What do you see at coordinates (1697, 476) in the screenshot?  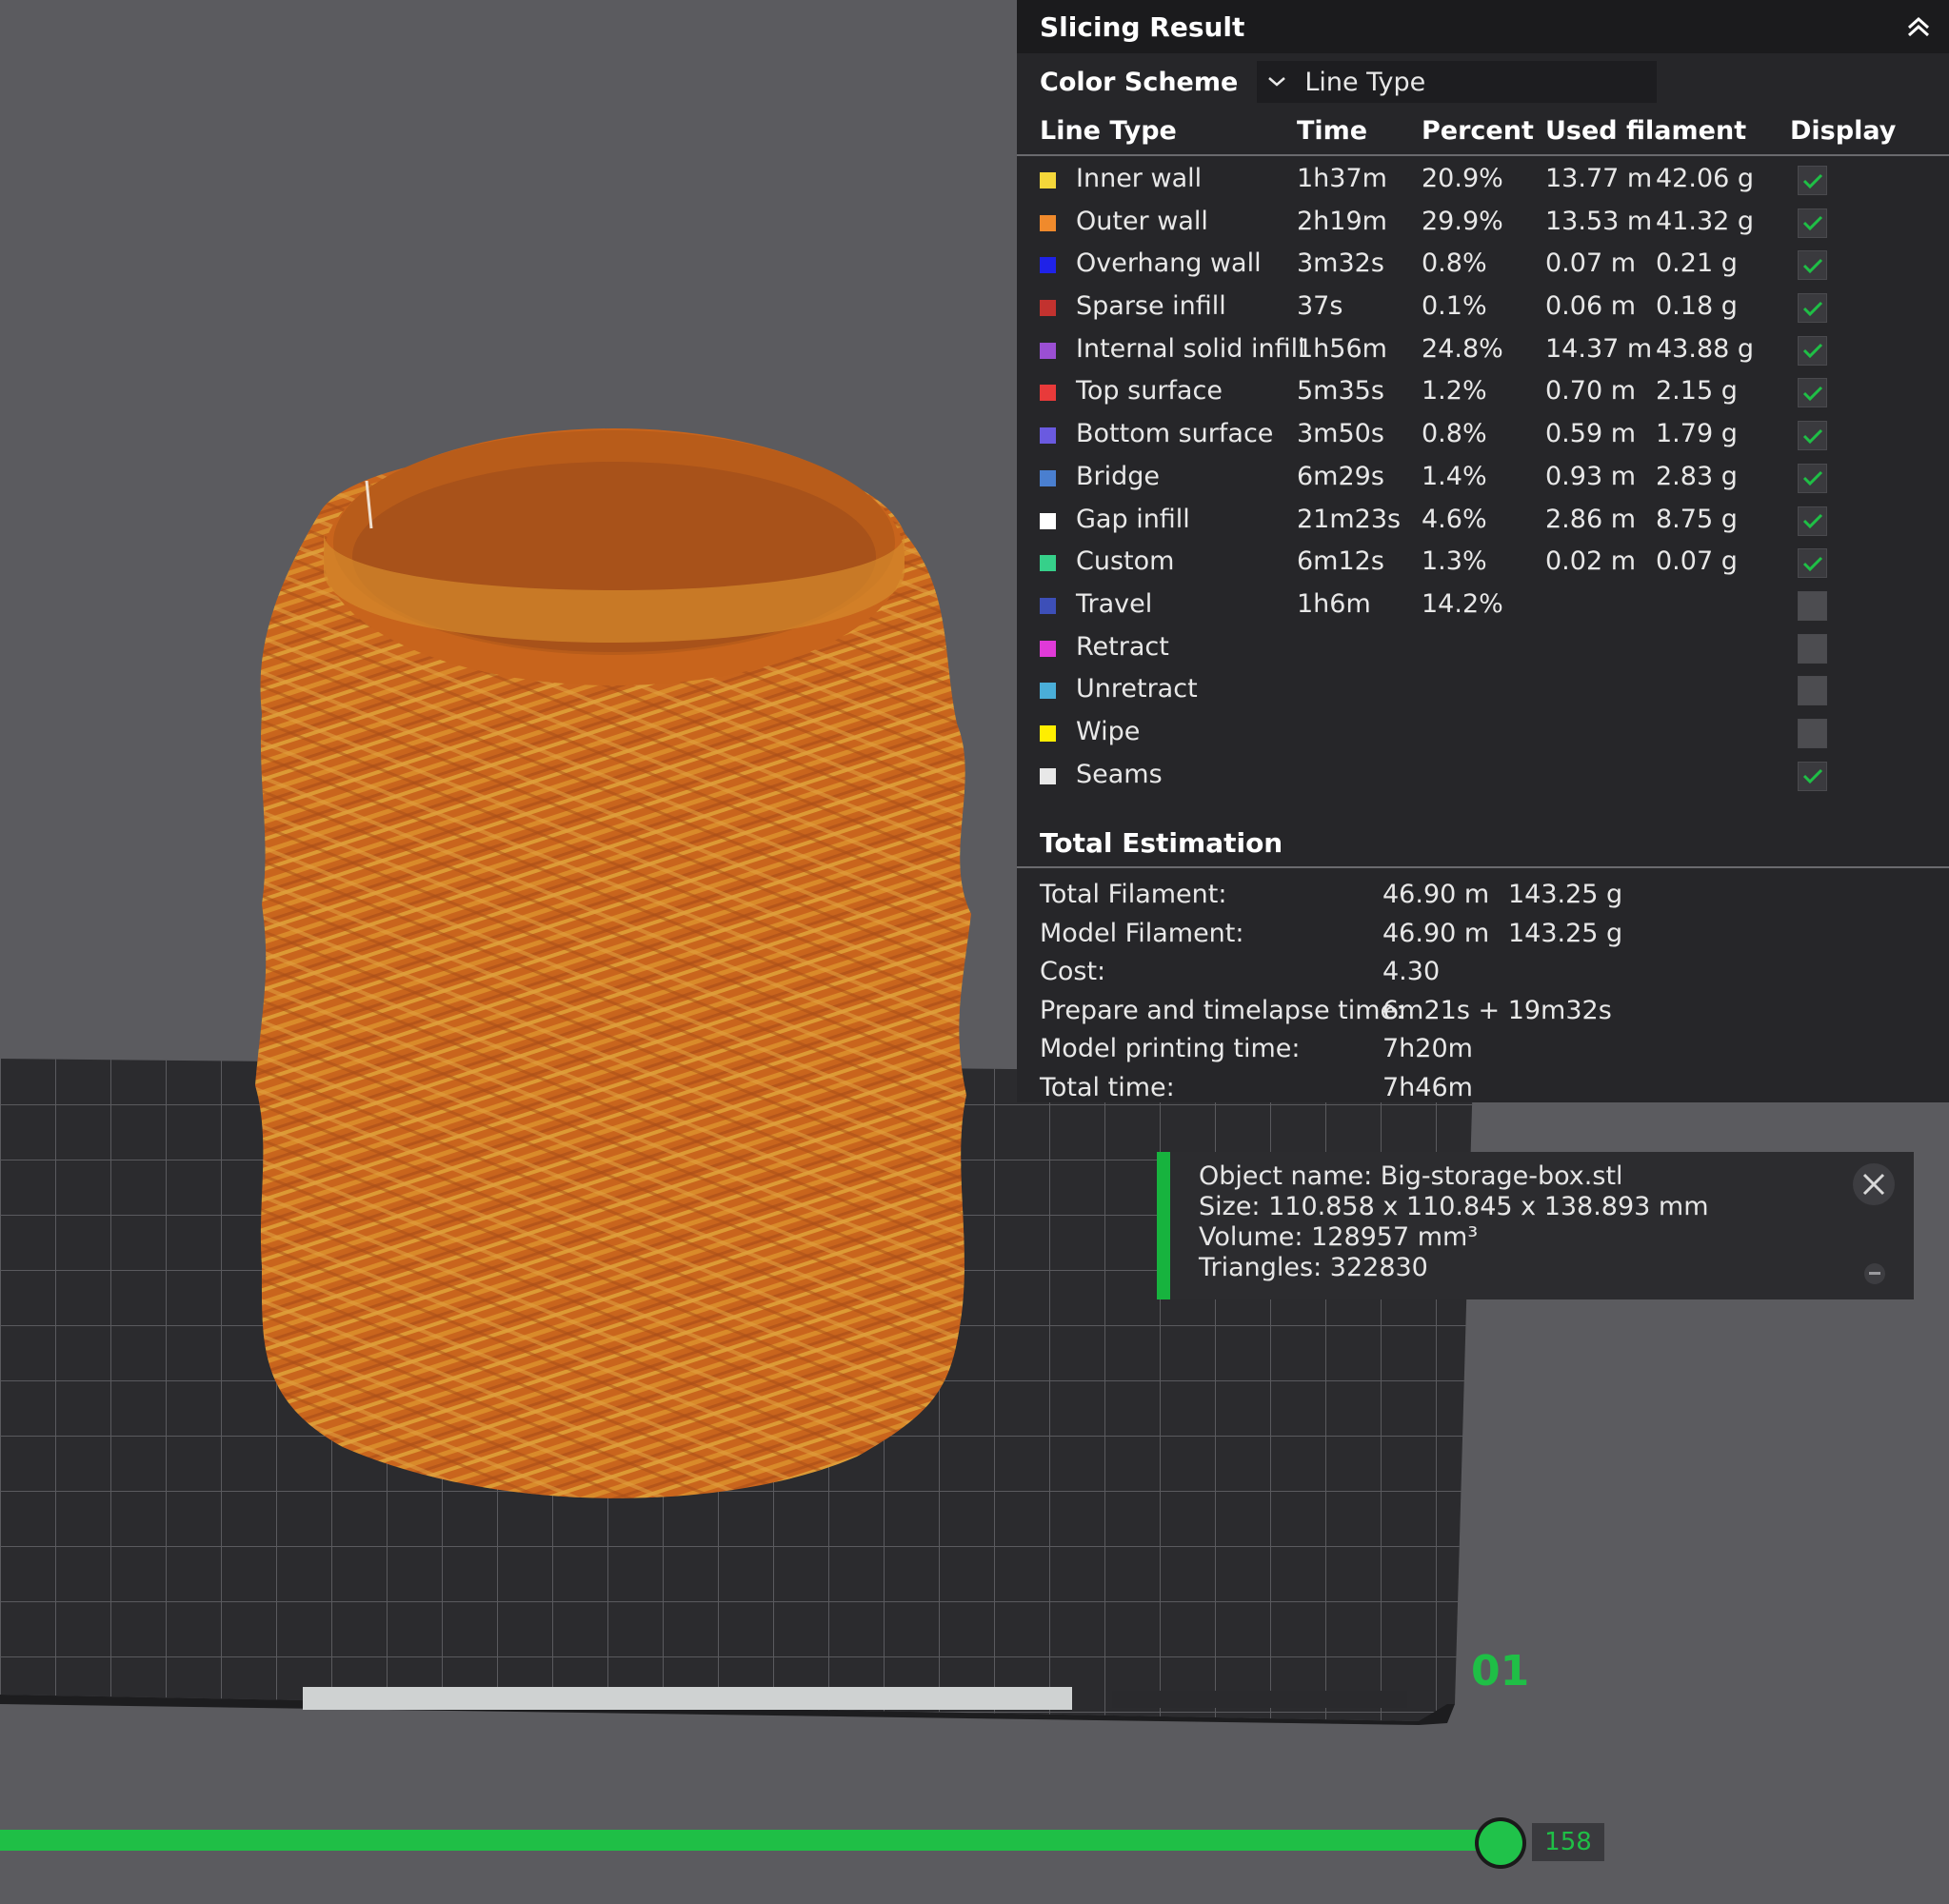 I see `line-filament-weight: 2.83 g` at bounding box center [1697, 476].